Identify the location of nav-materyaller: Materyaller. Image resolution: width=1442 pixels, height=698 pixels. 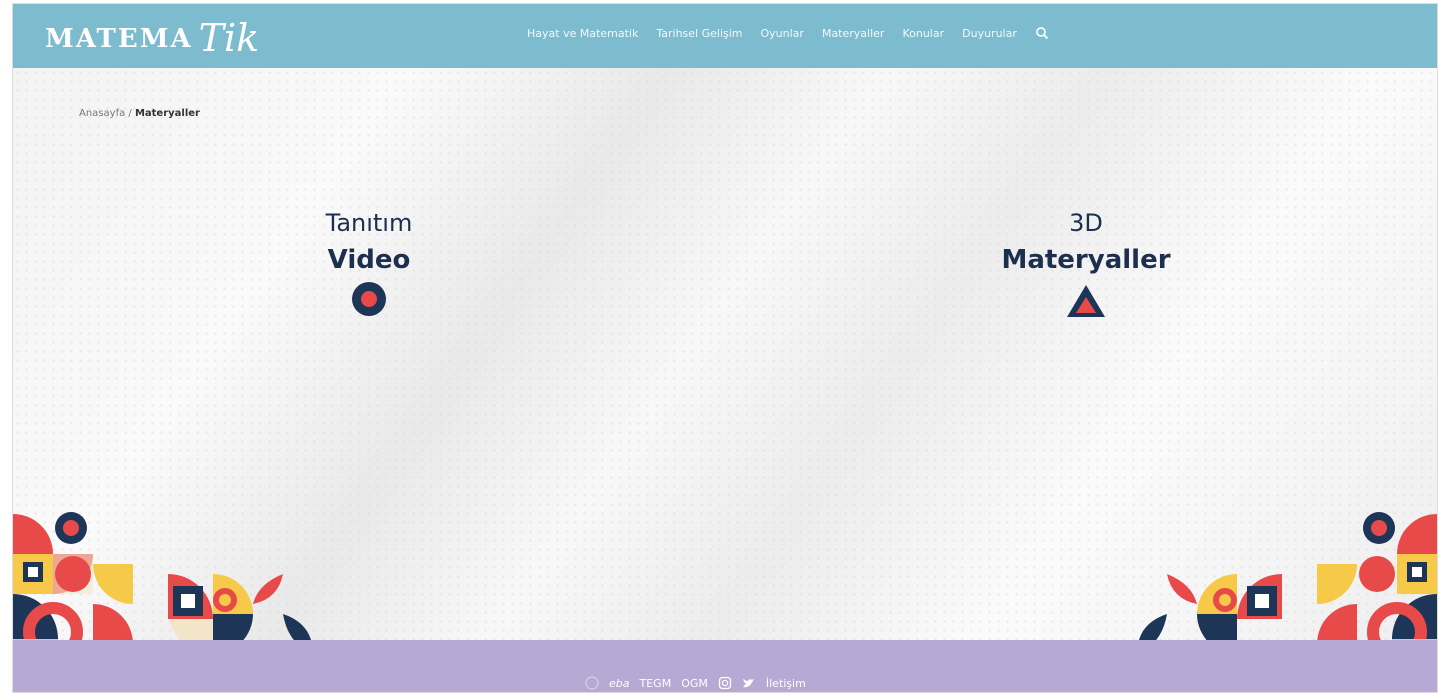
(853, 33).